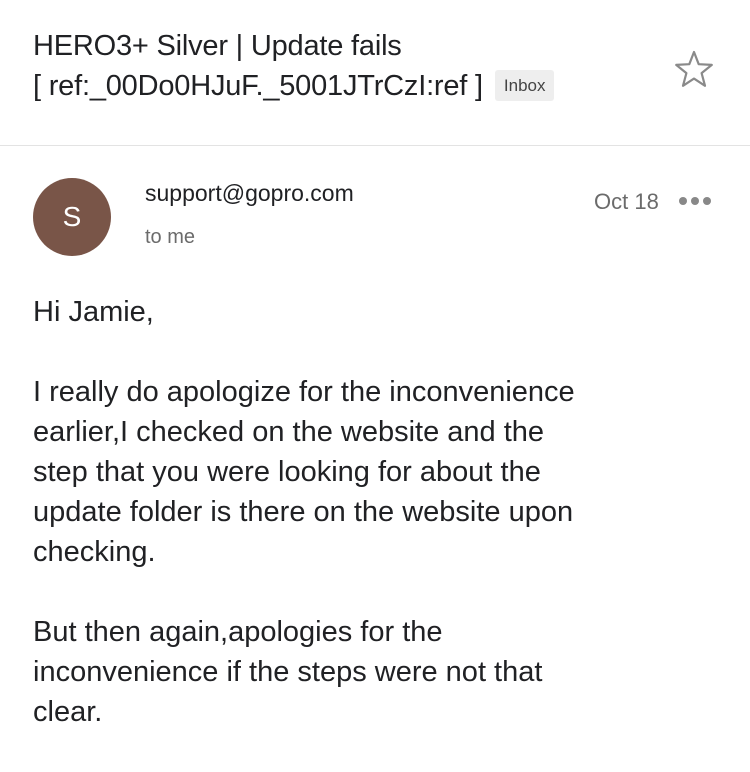 This screenshot has height=772, width=750. I want to click on star-button, so click(694, 70).